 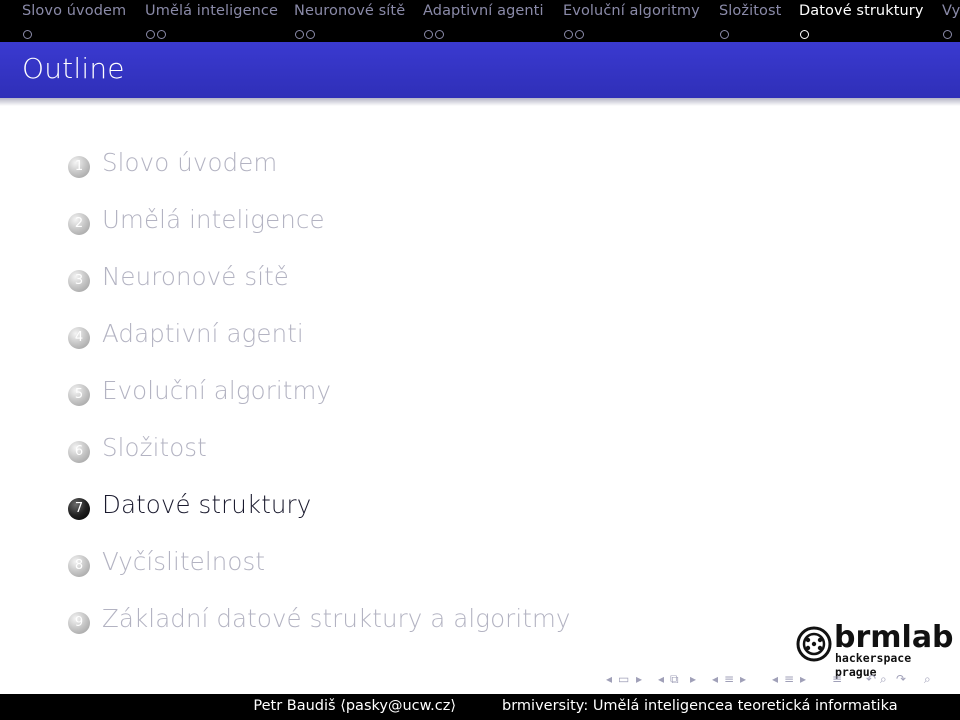 What do you see at coordinates (480, 70) in the screenshot?
I see `frame-title-band` at bounding box center [480, 70].